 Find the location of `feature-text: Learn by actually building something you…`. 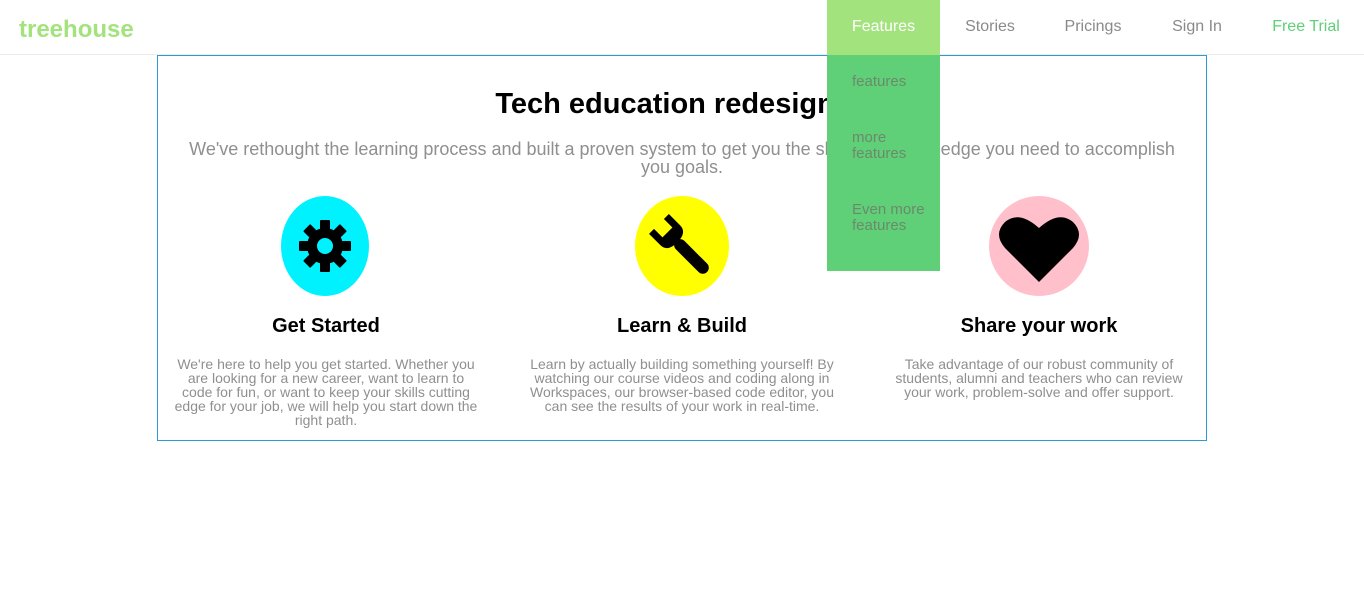

feature-text: Learn by actually building something you… is located at coordinates (681, 385).